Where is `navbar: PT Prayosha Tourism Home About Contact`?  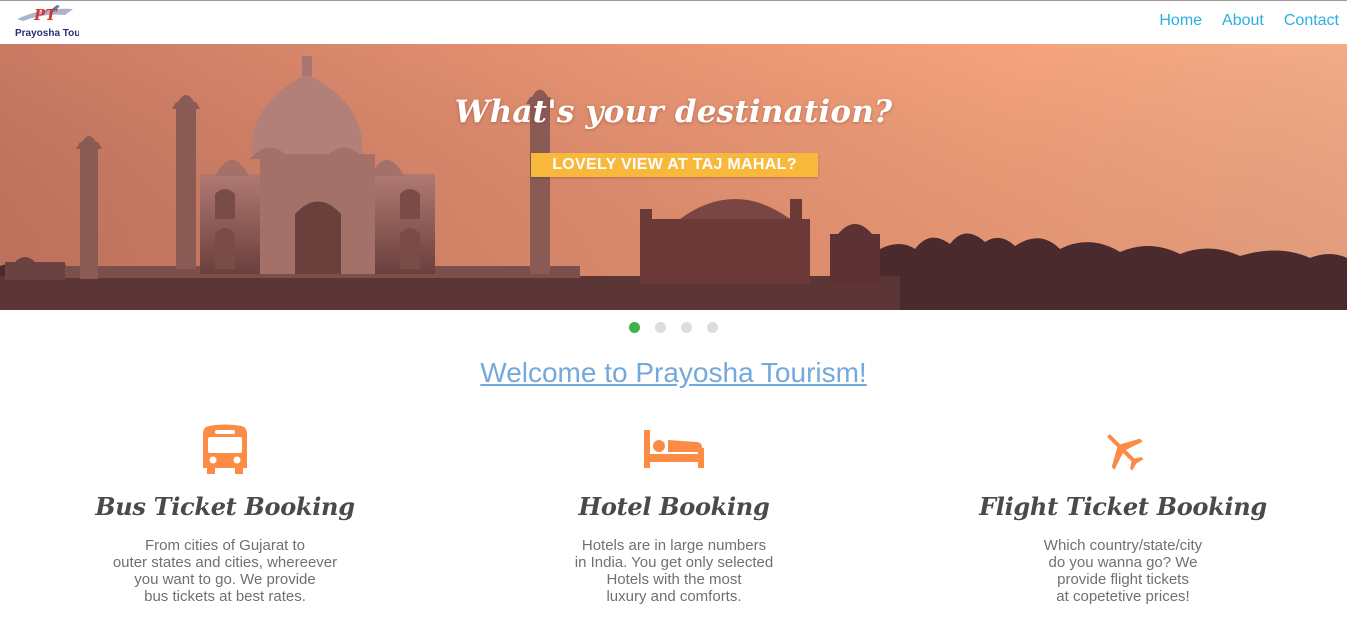
navbar: PT Prayosha Tourism Home About Contact is located at coordinates (673, 22).